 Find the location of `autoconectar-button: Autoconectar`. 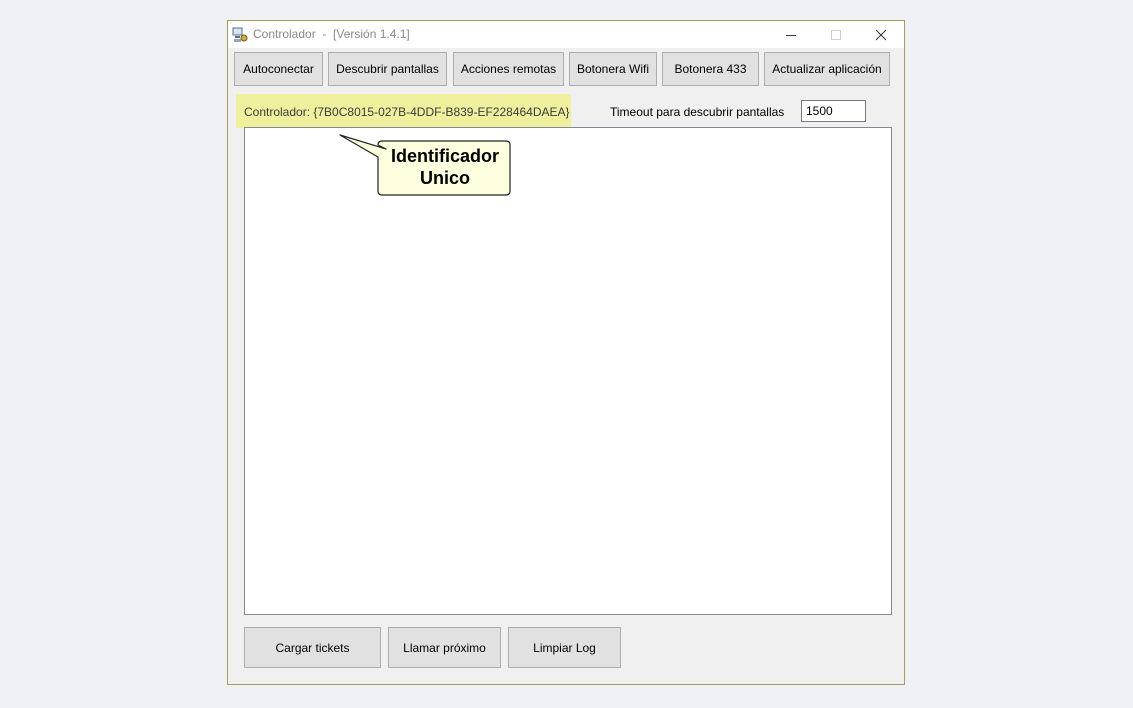

autoconectar-button: Autoconectar is located at coordinates (278, 69).